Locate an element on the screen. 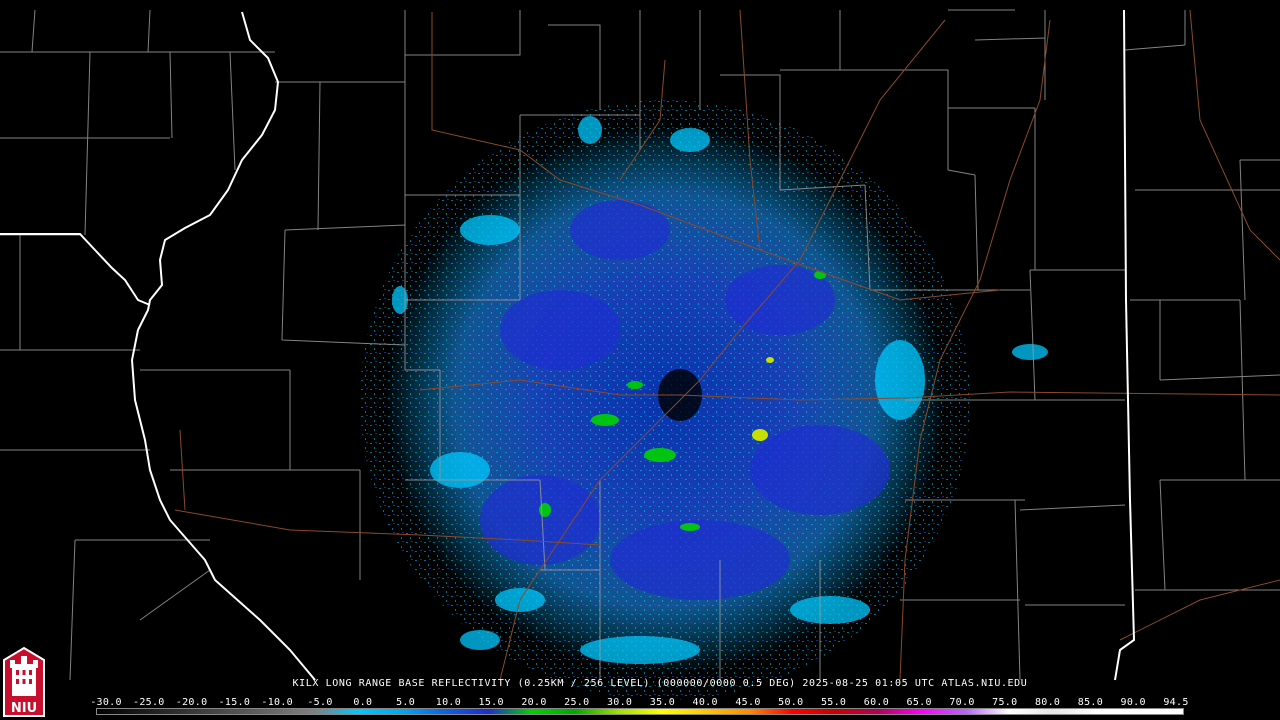 This screenshot has width=1280, height=720. niu-logo: NIU is located at coordinates (24, 681).